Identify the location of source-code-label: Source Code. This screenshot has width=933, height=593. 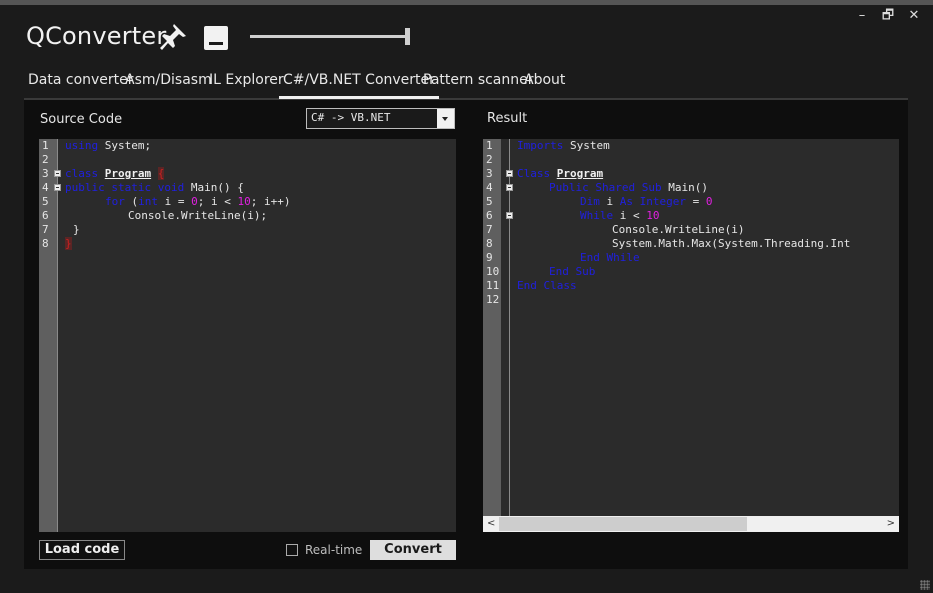
(81, 119).